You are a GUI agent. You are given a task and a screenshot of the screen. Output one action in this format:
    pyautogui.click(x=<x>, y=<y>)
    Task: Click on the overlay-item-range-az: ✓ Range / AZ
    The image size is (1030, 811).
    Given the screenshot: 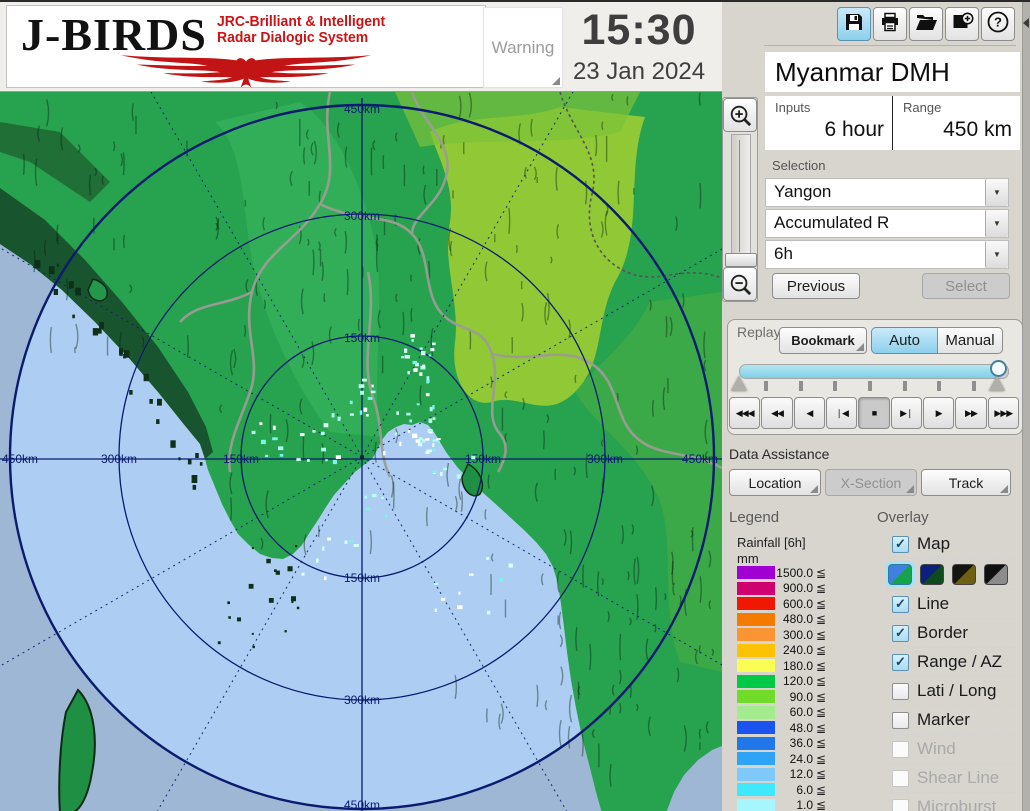 What is the action you would take?
    pyautogui.click(x=951, y=662)
    